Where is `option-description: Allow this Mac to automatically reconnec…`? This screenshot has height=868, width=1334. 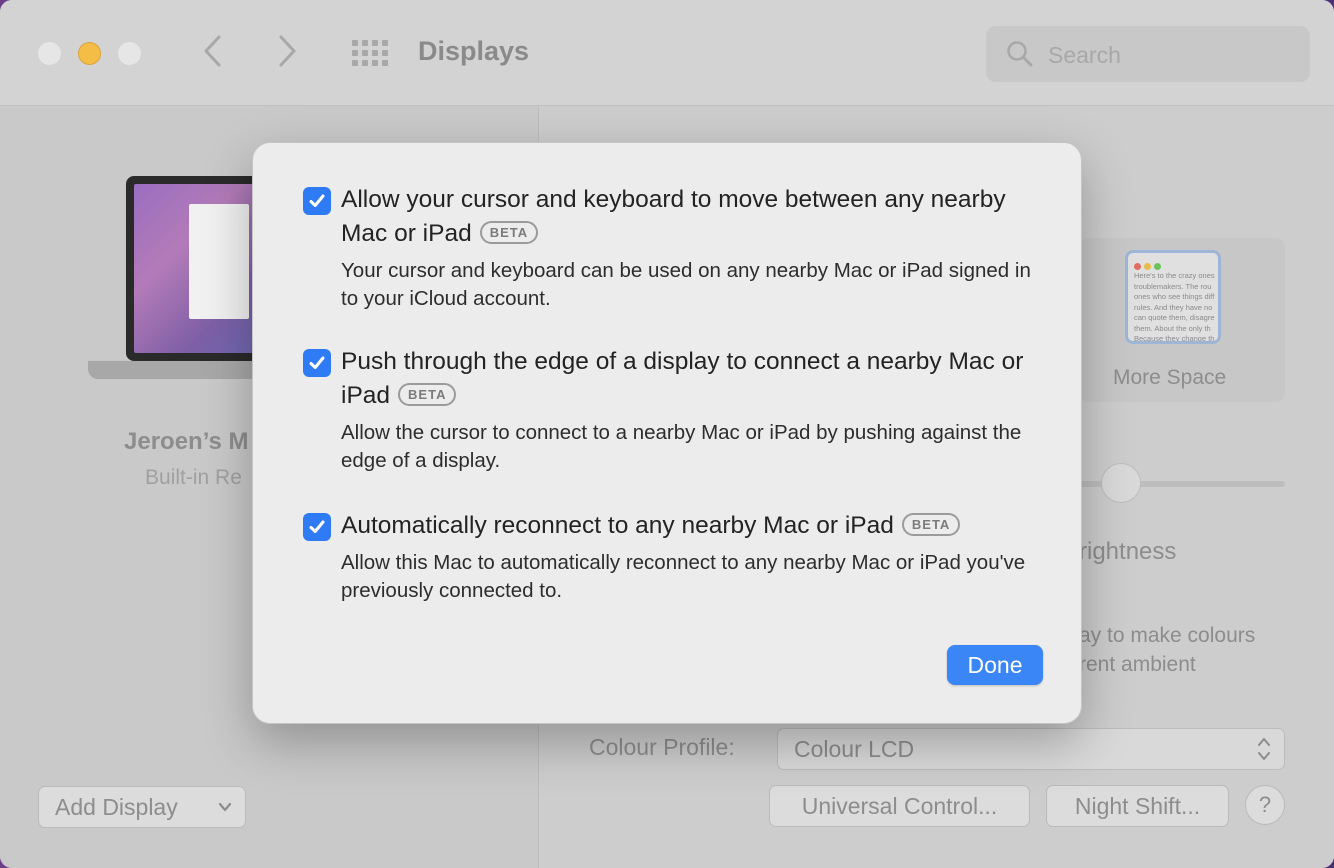 option-description: Allow this Mac to automatically reconnec… is located at coordinates (683, 576).